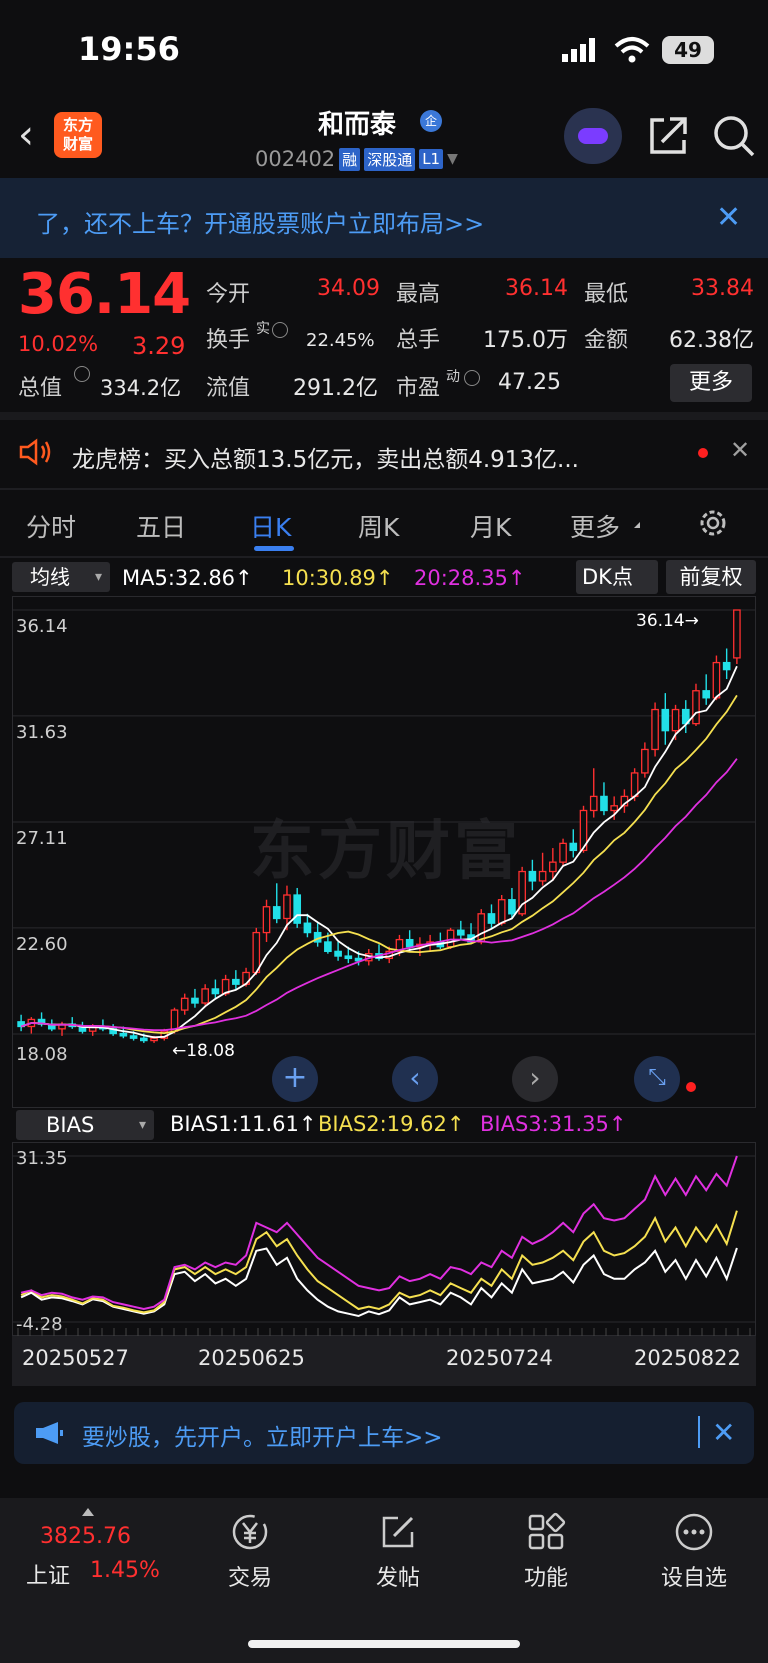  Describe the element at coordinates (77, 144) in the screenshot. I see `logo-line2: 财富` at that location.